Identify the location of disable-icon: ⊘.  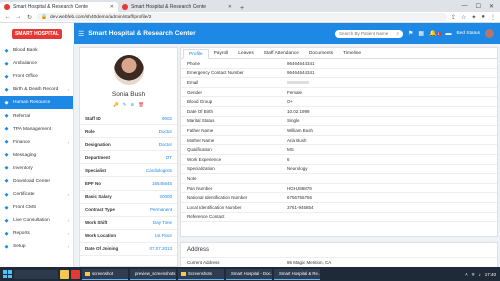
(132, 105).